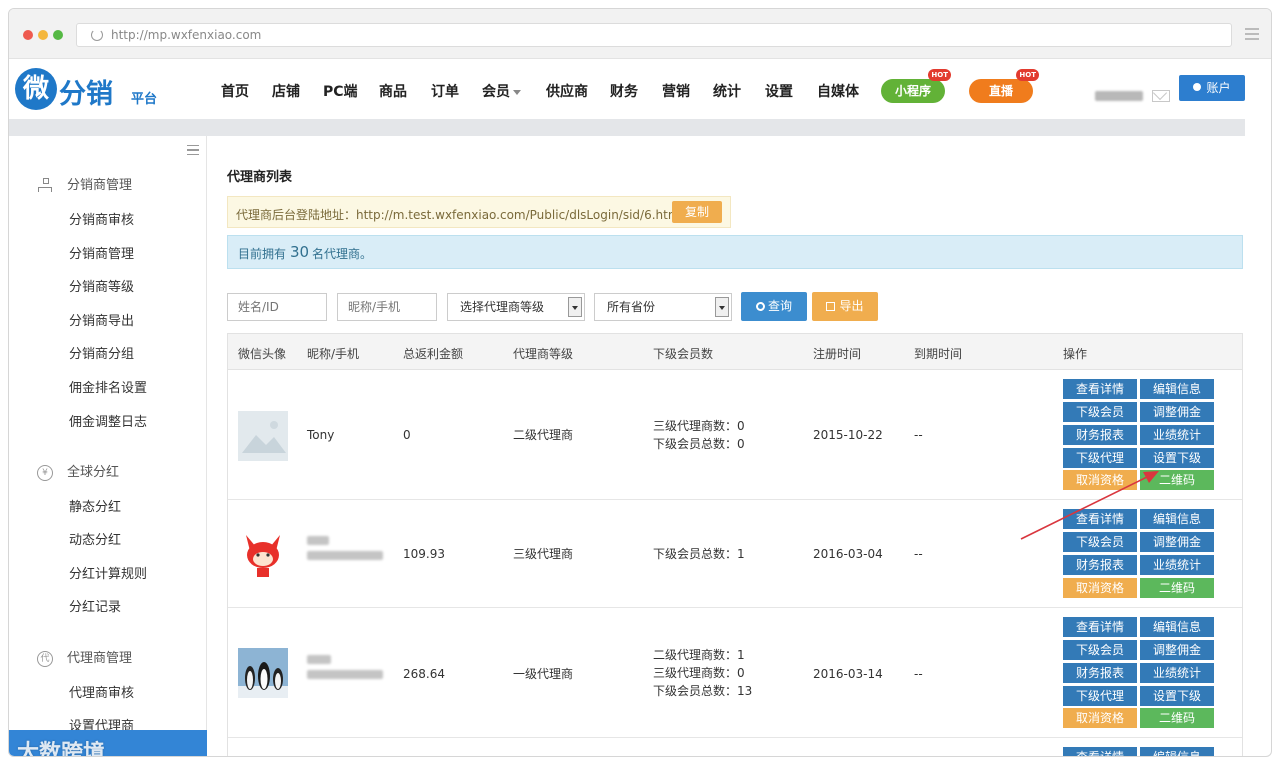  Describe the element at coordinates (774, 306) in the screenshot. I see `query-button: 查询` at that location.